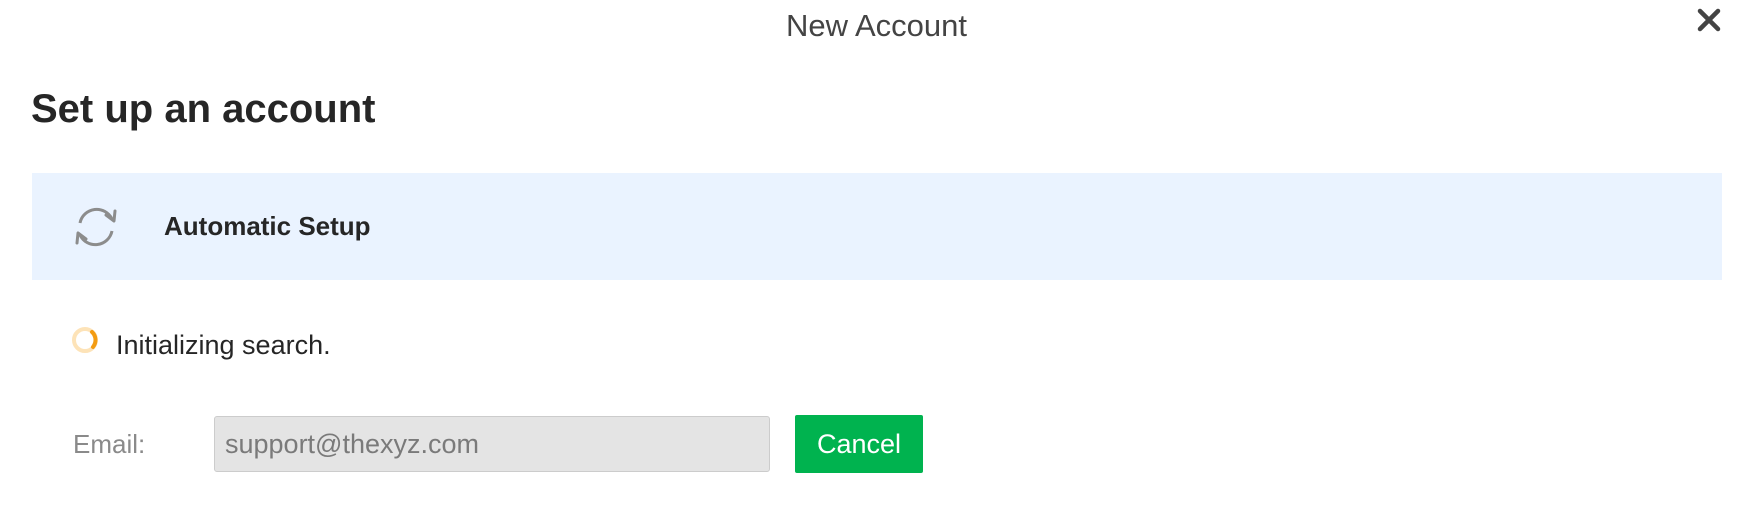  I want to click on refresh-icon, so click(96, 227).